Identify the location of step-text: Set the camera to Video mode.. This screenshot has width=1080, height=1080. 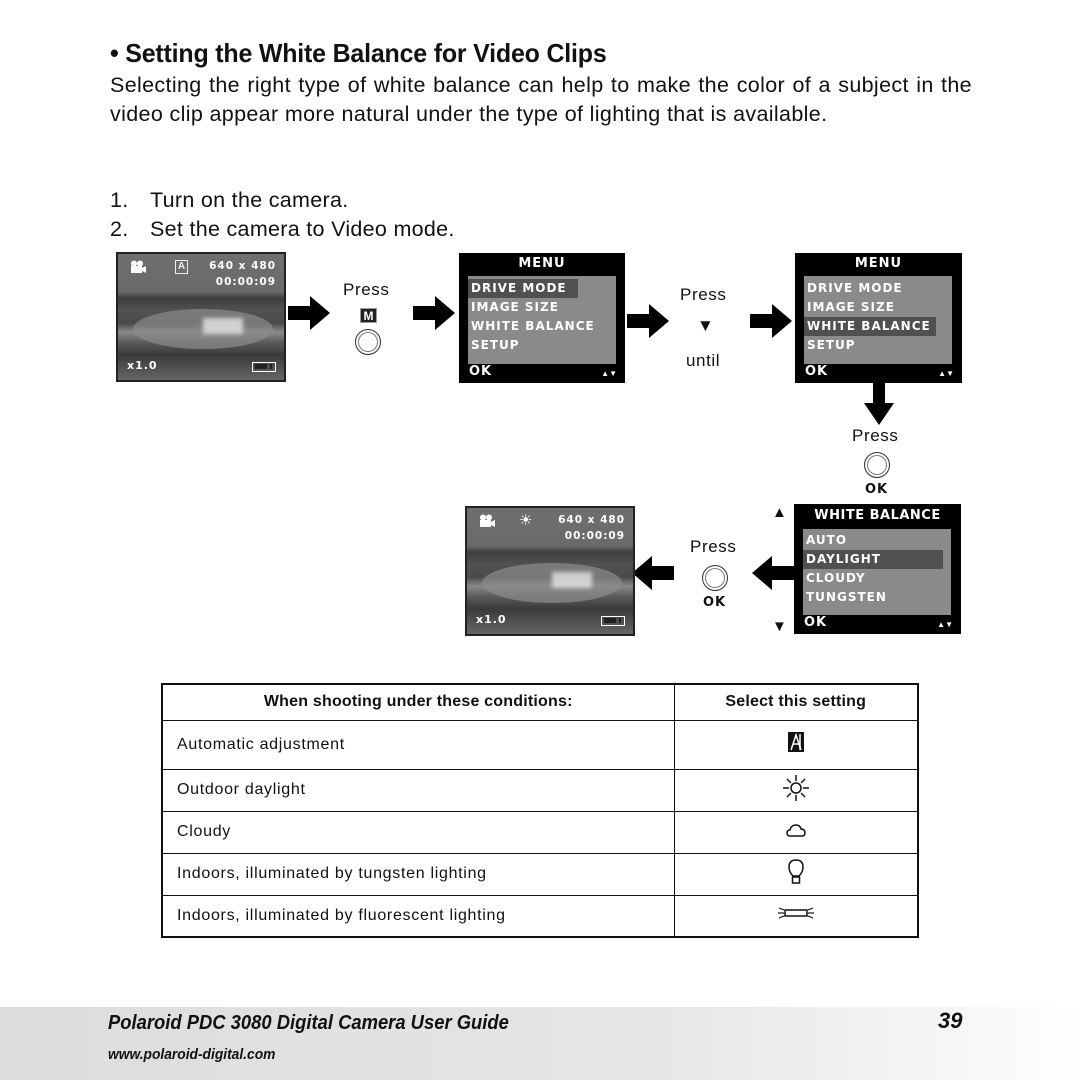
(302, 229).